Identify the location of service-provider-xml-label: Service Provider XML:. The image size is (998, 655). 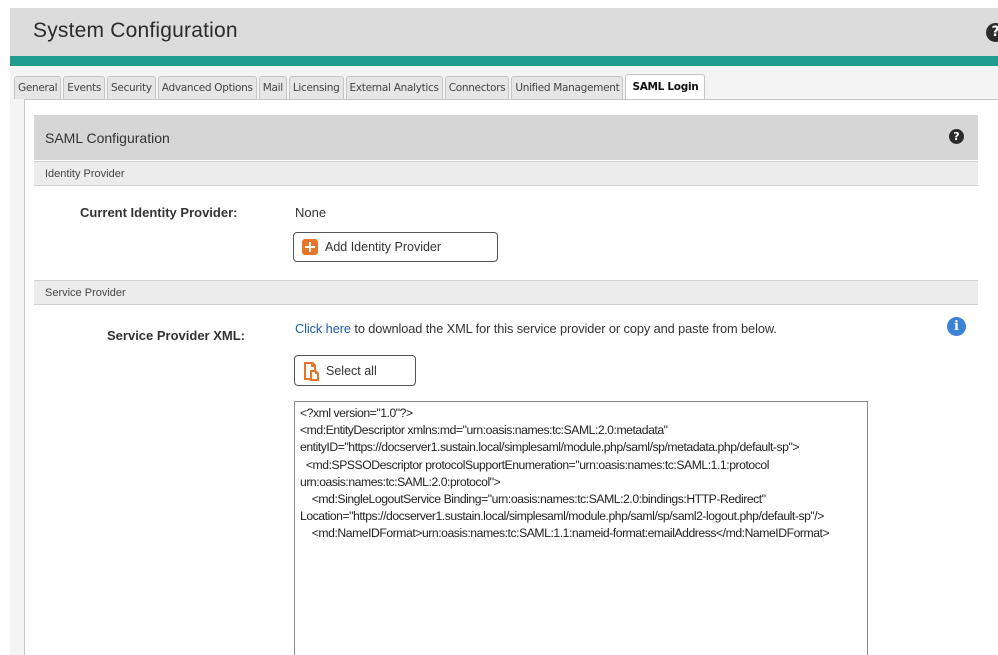
(176, 335).